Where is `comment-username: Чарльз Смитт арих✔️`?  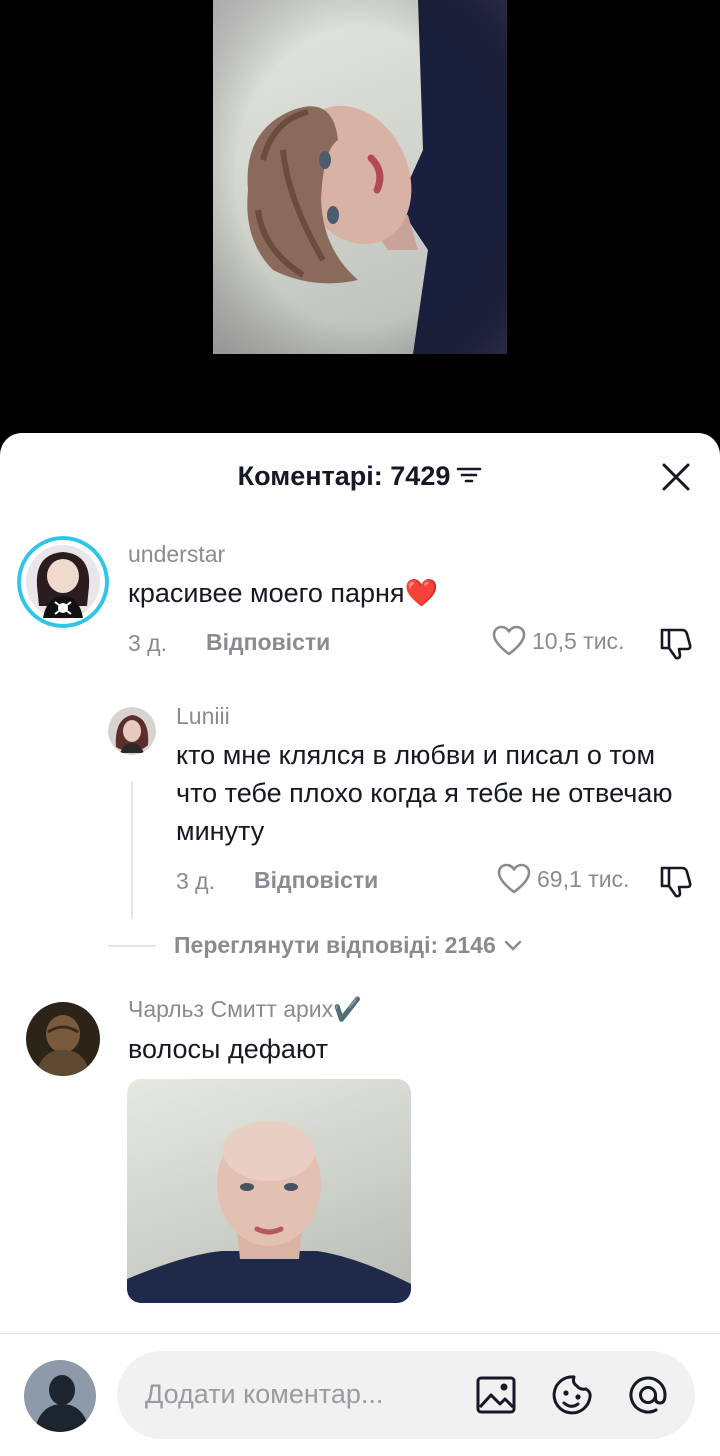
comment-username: Чарльз Смитт арих✔️ is located at coordinates (245, 1009).